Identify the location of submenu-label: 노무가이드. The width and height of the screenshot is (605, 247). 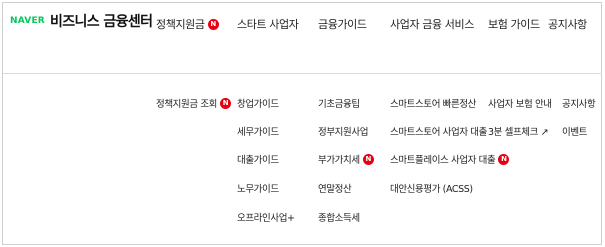
(258, 189).